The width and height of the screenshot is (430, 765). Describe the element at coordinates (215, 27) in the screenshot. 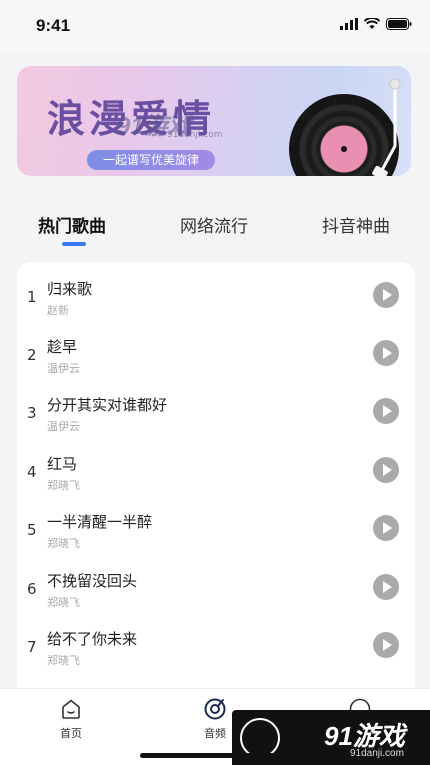

I see `status-bar: 9:41` at that location.